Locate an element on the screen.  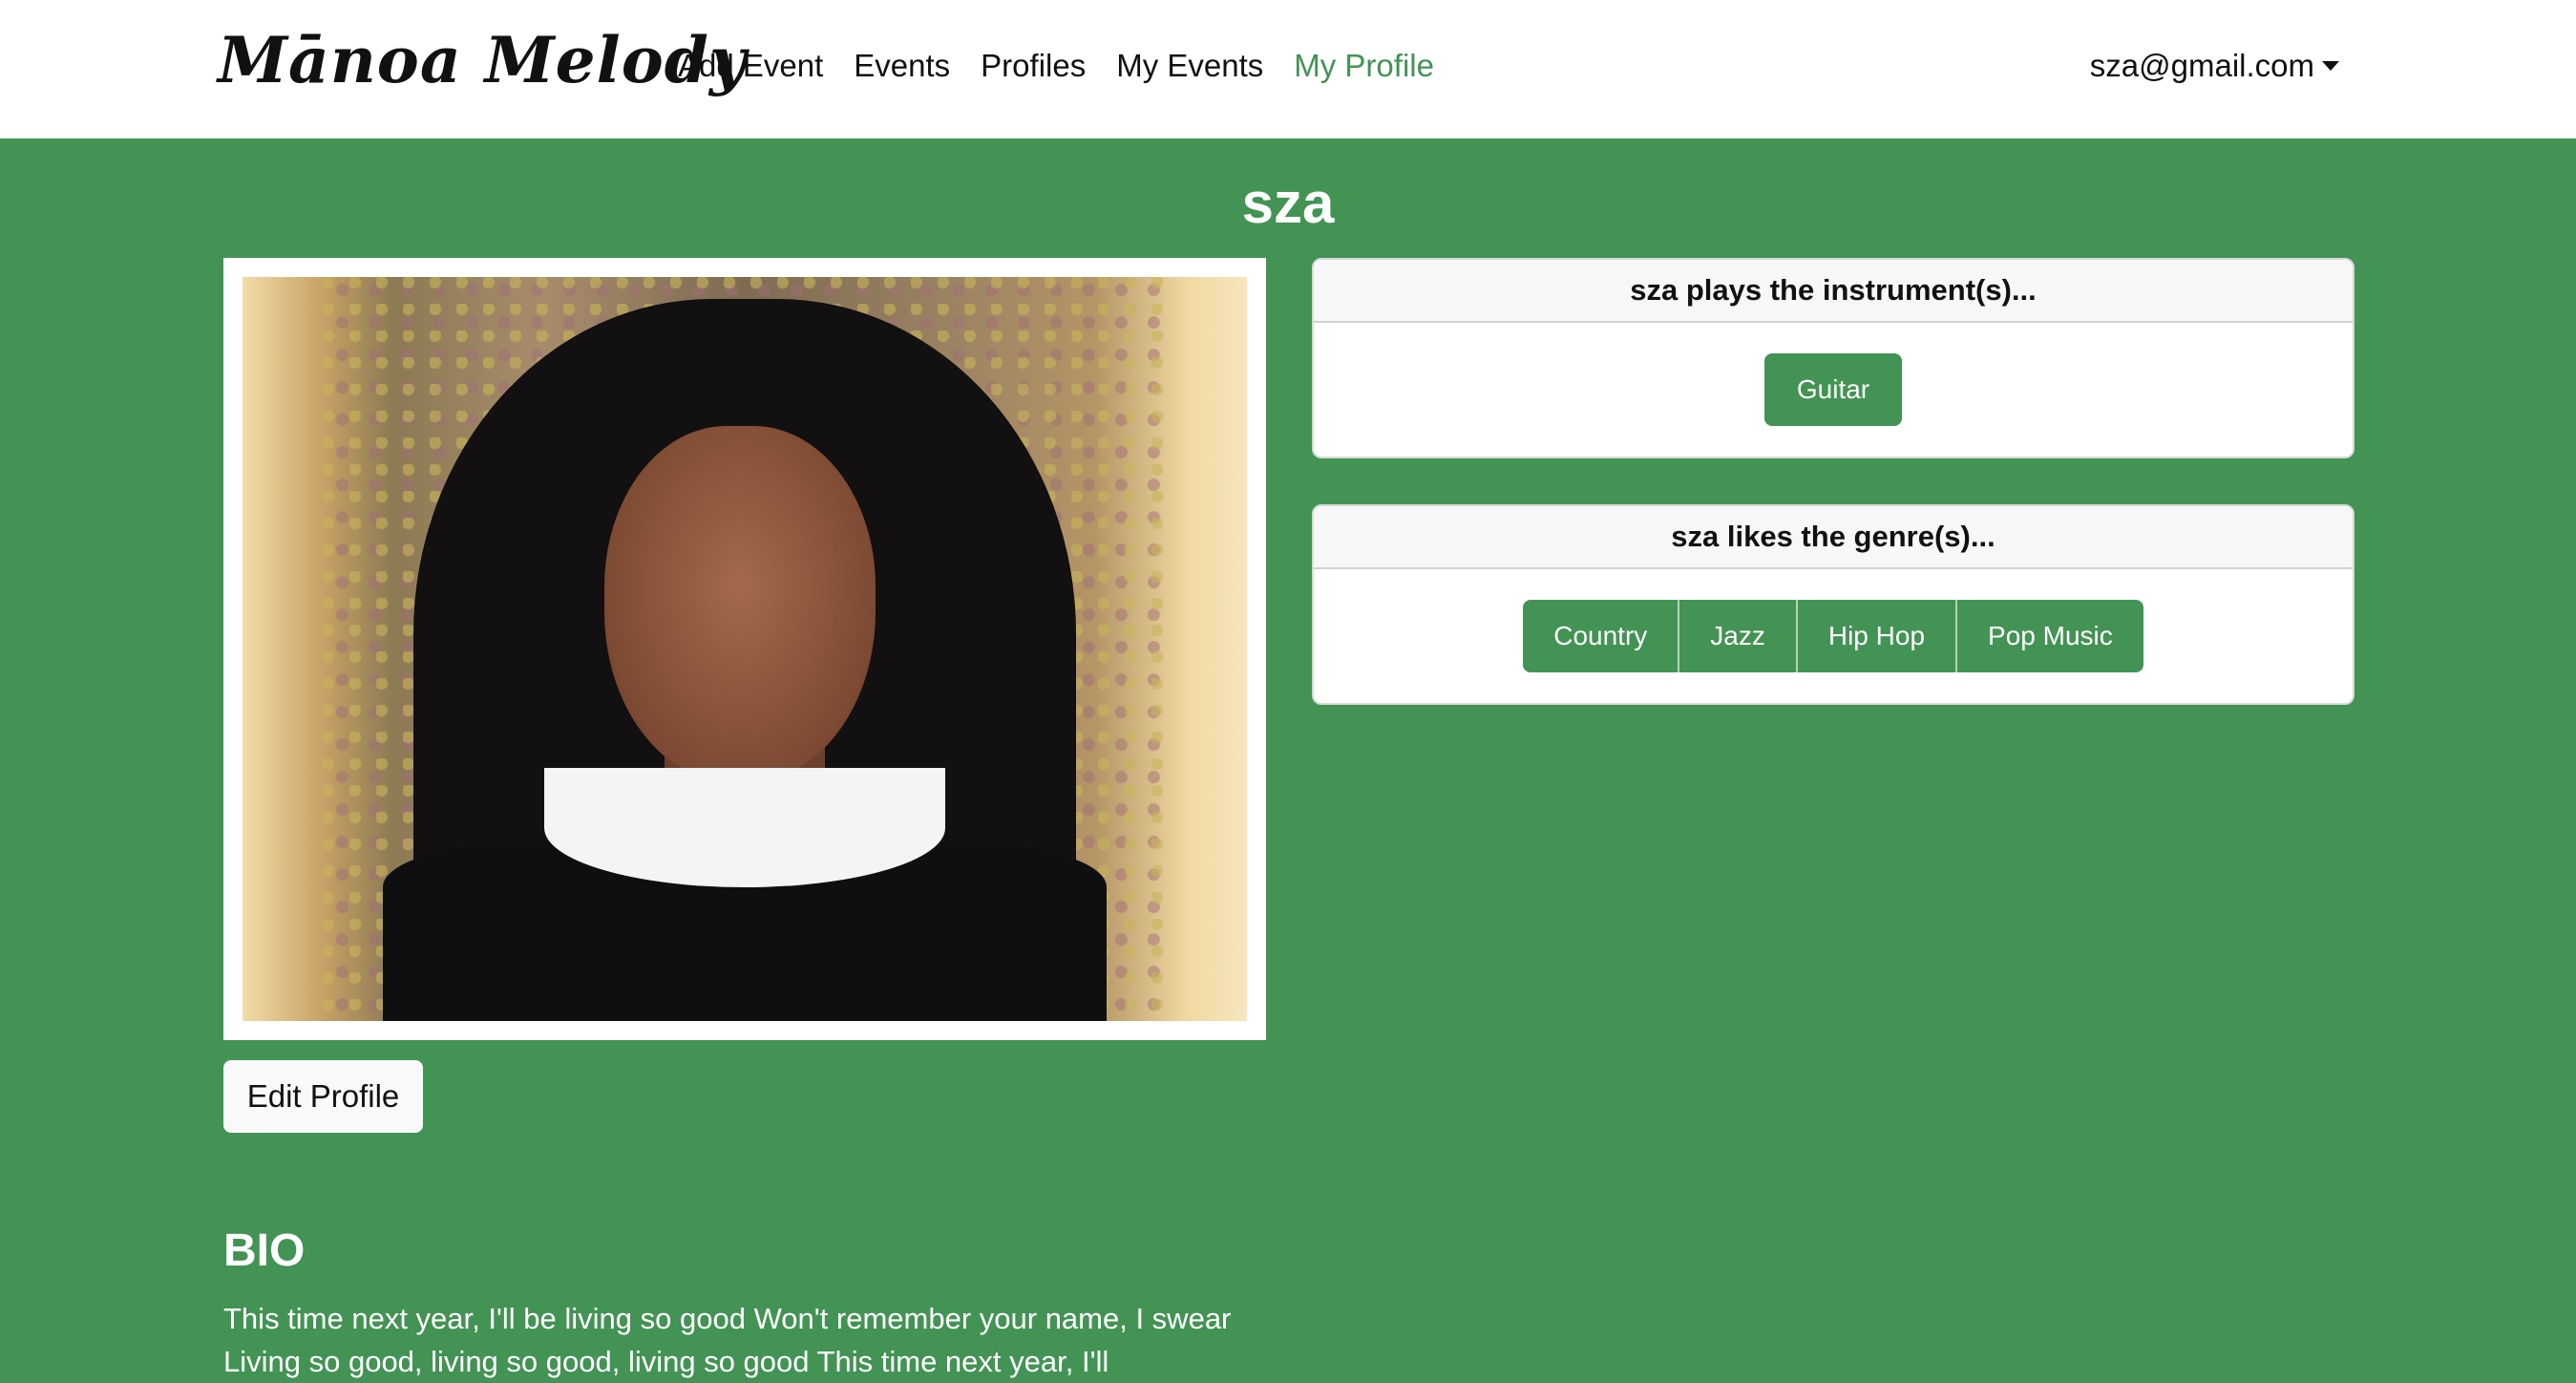
user-dropdown: sza@gmail.com is located at coordinates (2214, 66).